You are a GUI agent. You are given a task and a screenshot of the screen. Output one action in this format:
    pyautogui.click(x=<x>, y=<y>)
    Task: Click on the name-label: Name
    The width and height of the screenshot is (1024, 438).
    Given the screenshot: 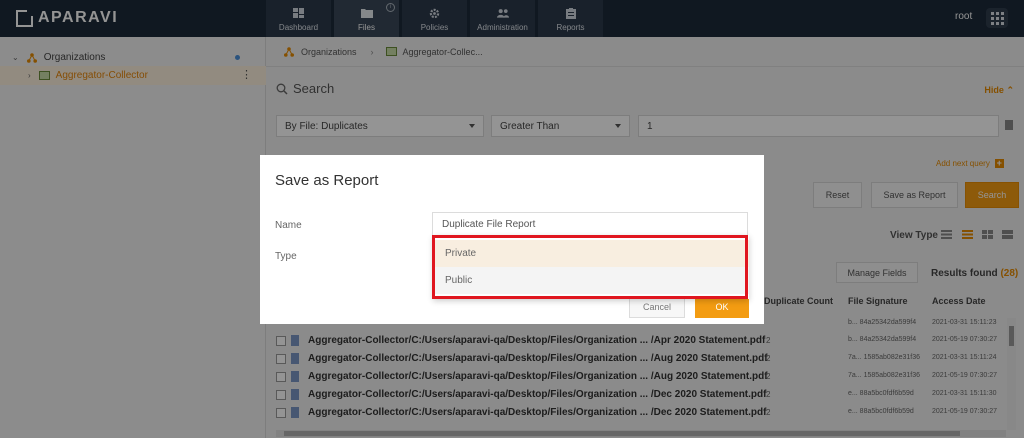 What is the action you would take?
    pyautogui.click(x=288, y=225)
    